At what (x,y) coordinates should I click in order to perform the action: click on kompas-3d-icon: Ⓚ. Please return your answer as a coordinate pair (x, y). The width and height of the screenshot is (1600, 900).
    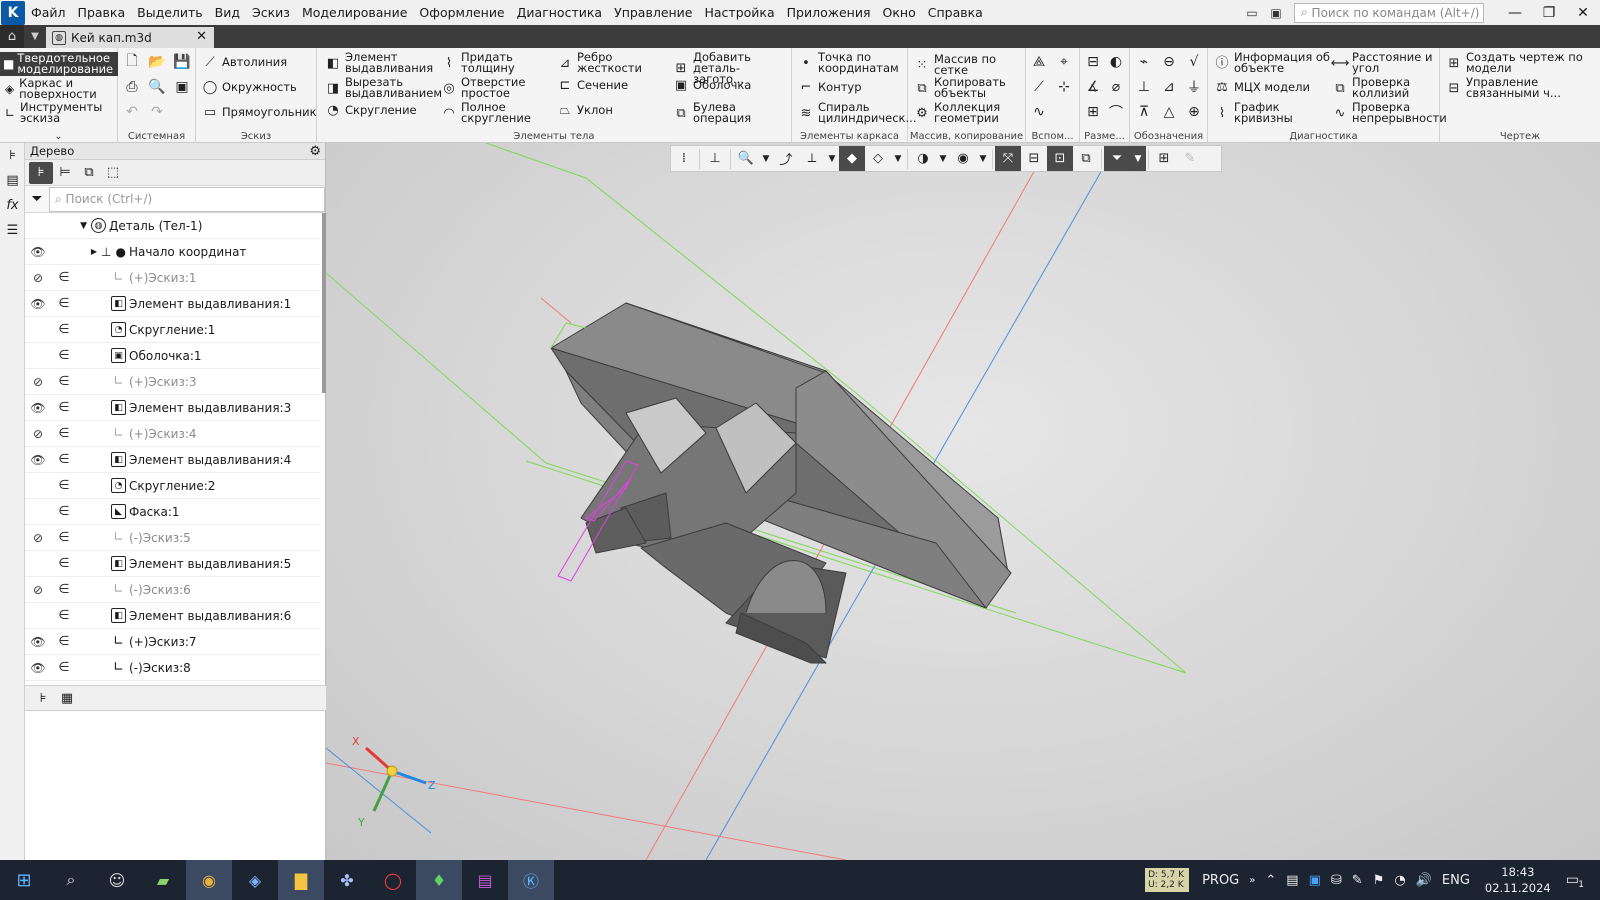
    Looking at the image, I should click on (531, 880).